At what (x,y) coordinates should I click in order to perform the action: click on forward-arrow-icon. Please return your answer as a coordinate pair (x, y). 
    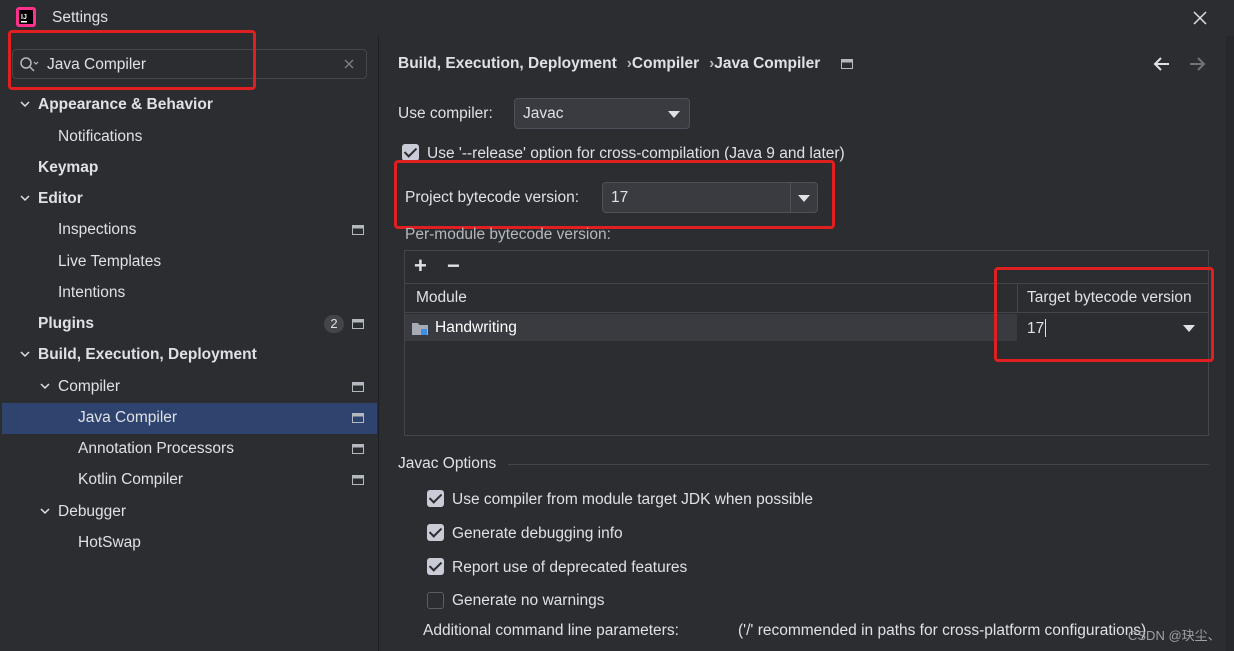
    Looking at the image, I should click on (1197, 64).